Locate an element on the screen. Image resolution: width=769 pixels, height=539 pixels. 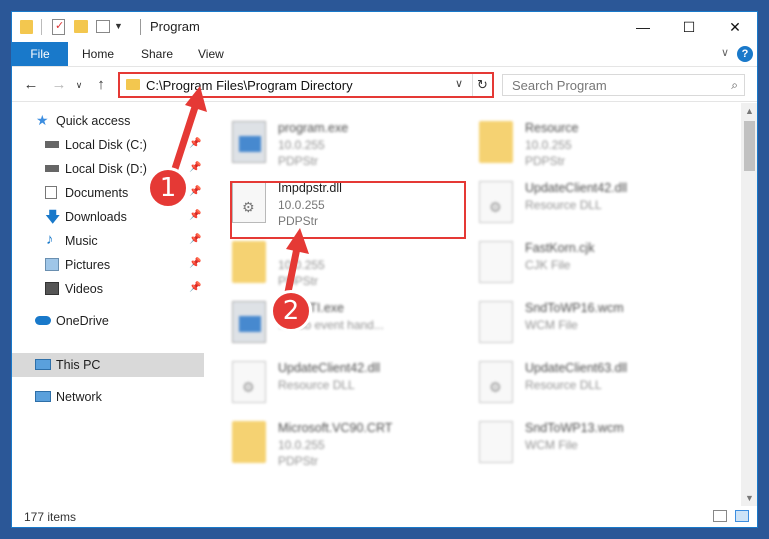
exe-icon is located at coordinates (249, 142).